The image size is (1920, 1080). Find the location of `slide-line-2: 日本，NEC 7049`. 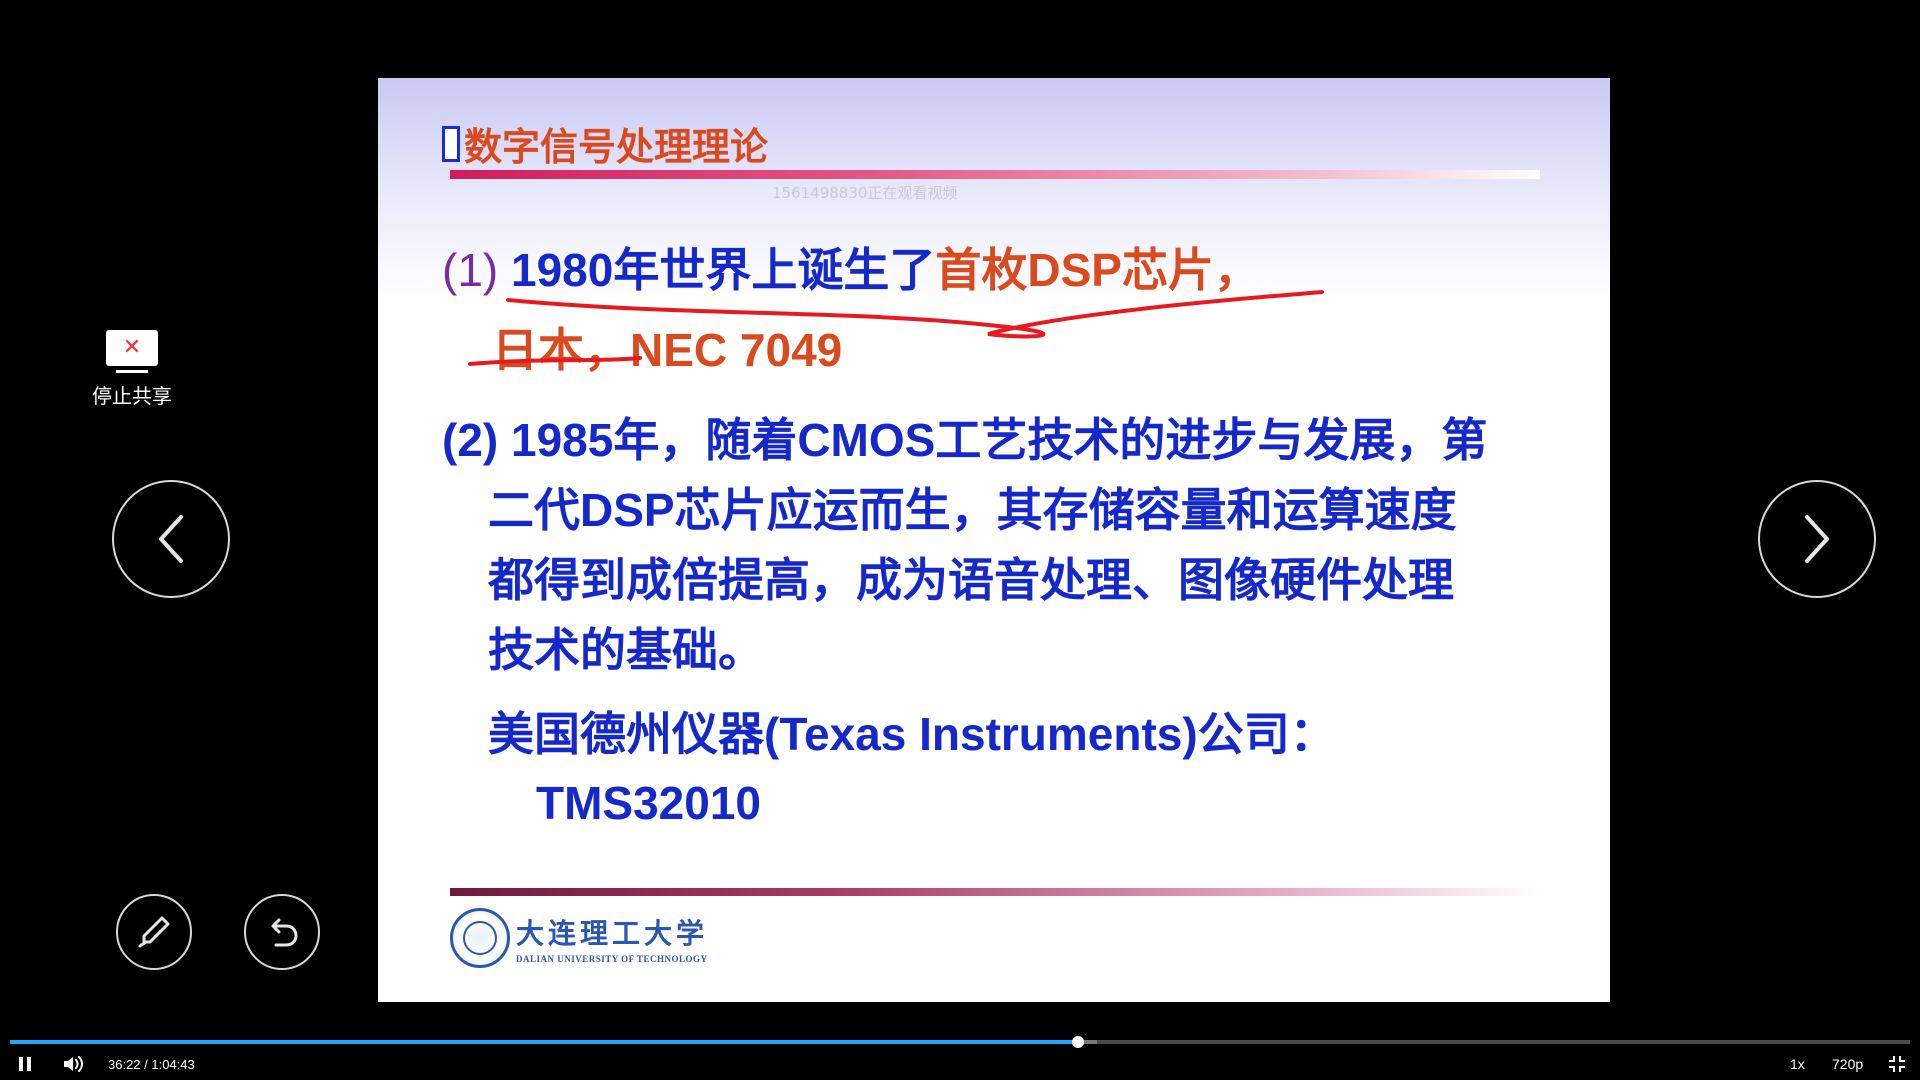

slide-line-2: 日本，NEC 7049 is located at coordinates (667, 350).